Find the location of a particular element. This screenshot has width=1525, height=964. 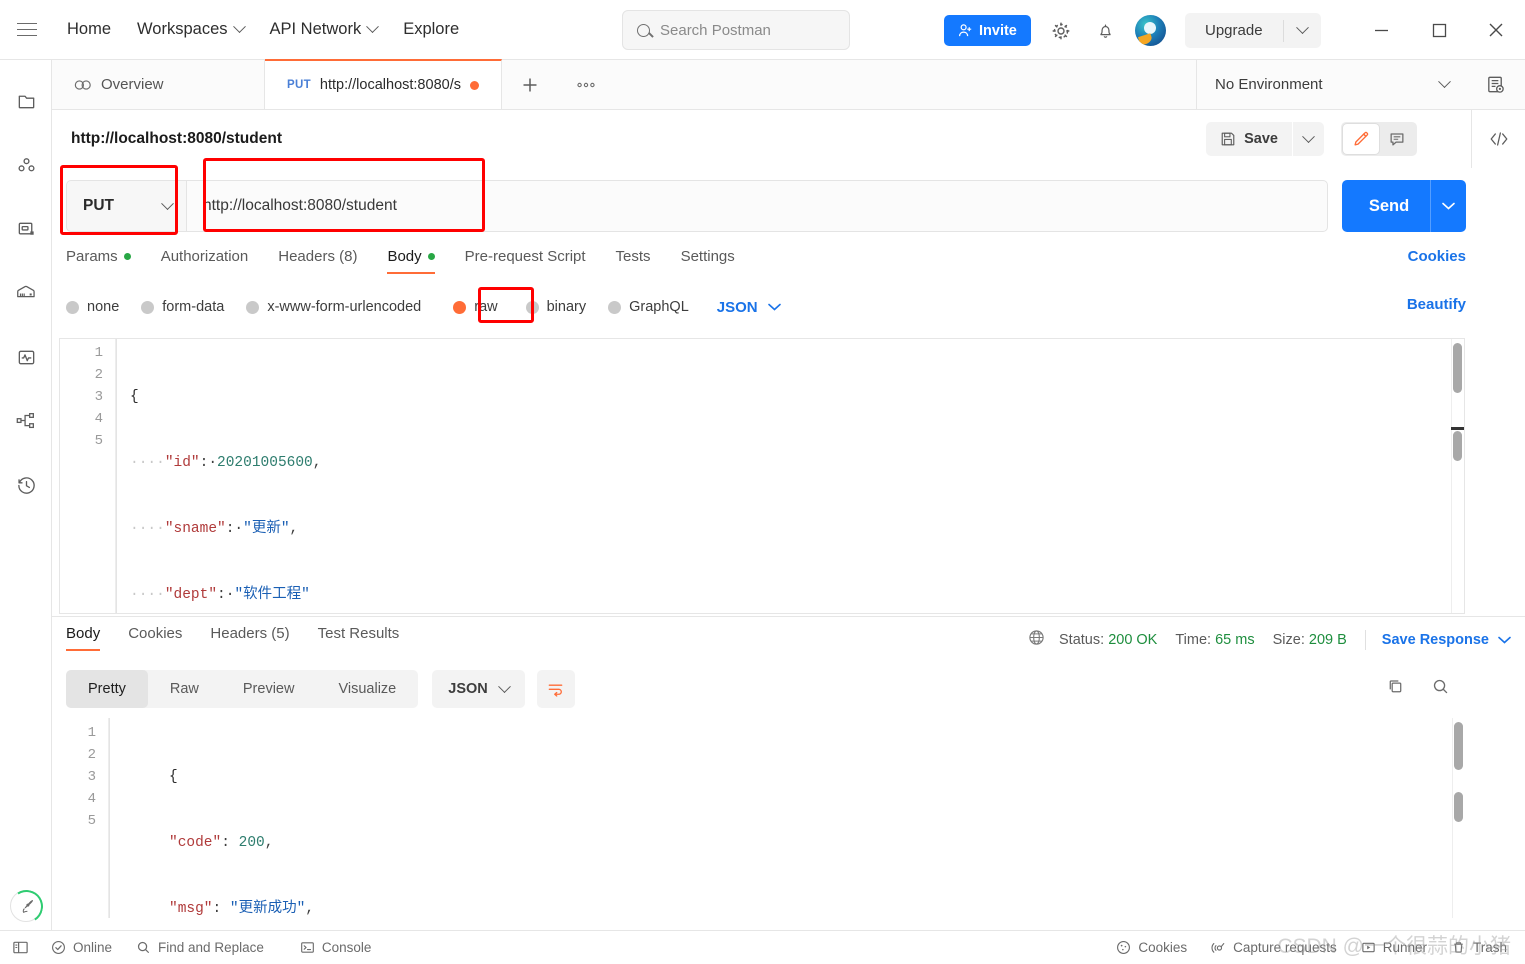

send-options-button is located at coordinates (1448, 206).